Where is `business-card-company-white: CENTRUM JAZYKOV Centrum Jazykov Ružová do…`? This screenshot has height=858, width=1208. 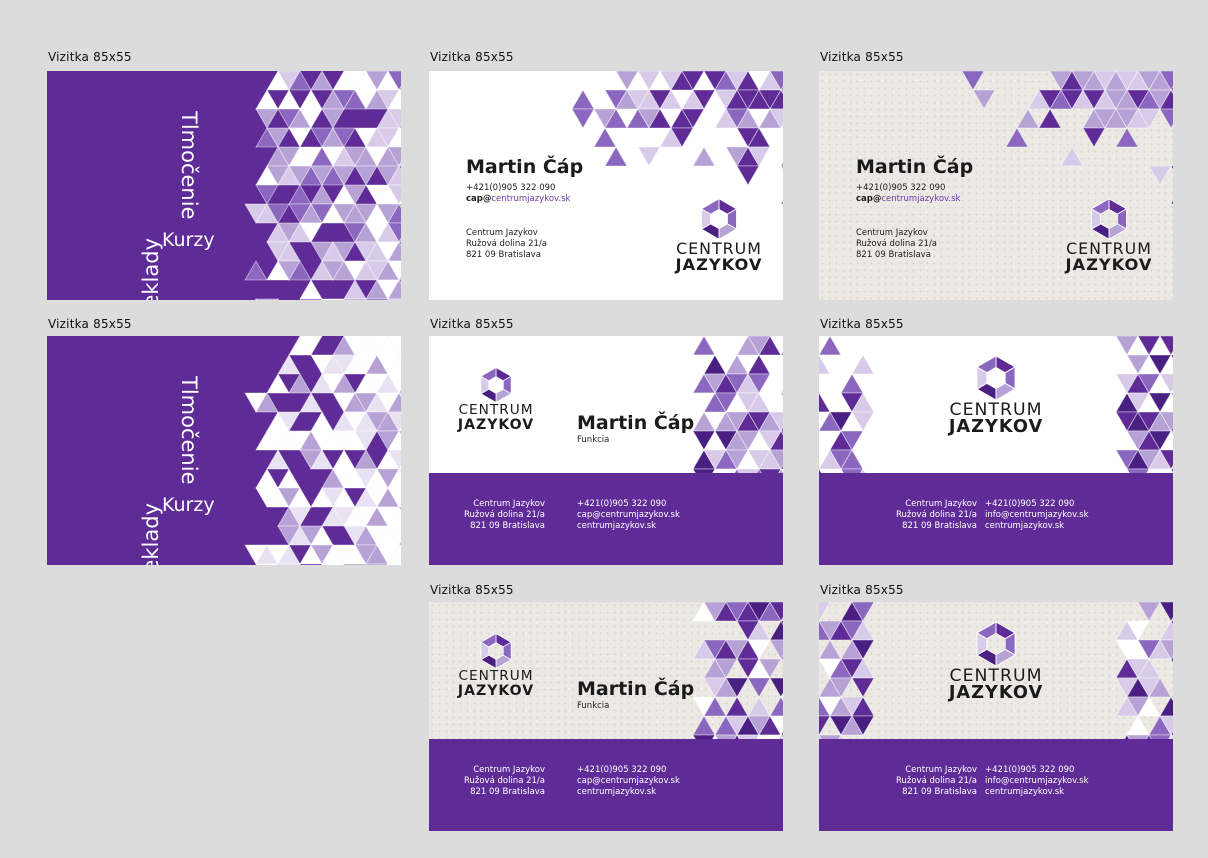
business-card-company-white: CENTRUM JAZYKOV Centrum Jazykov Ružová do… is located at coordinates (996, 450).